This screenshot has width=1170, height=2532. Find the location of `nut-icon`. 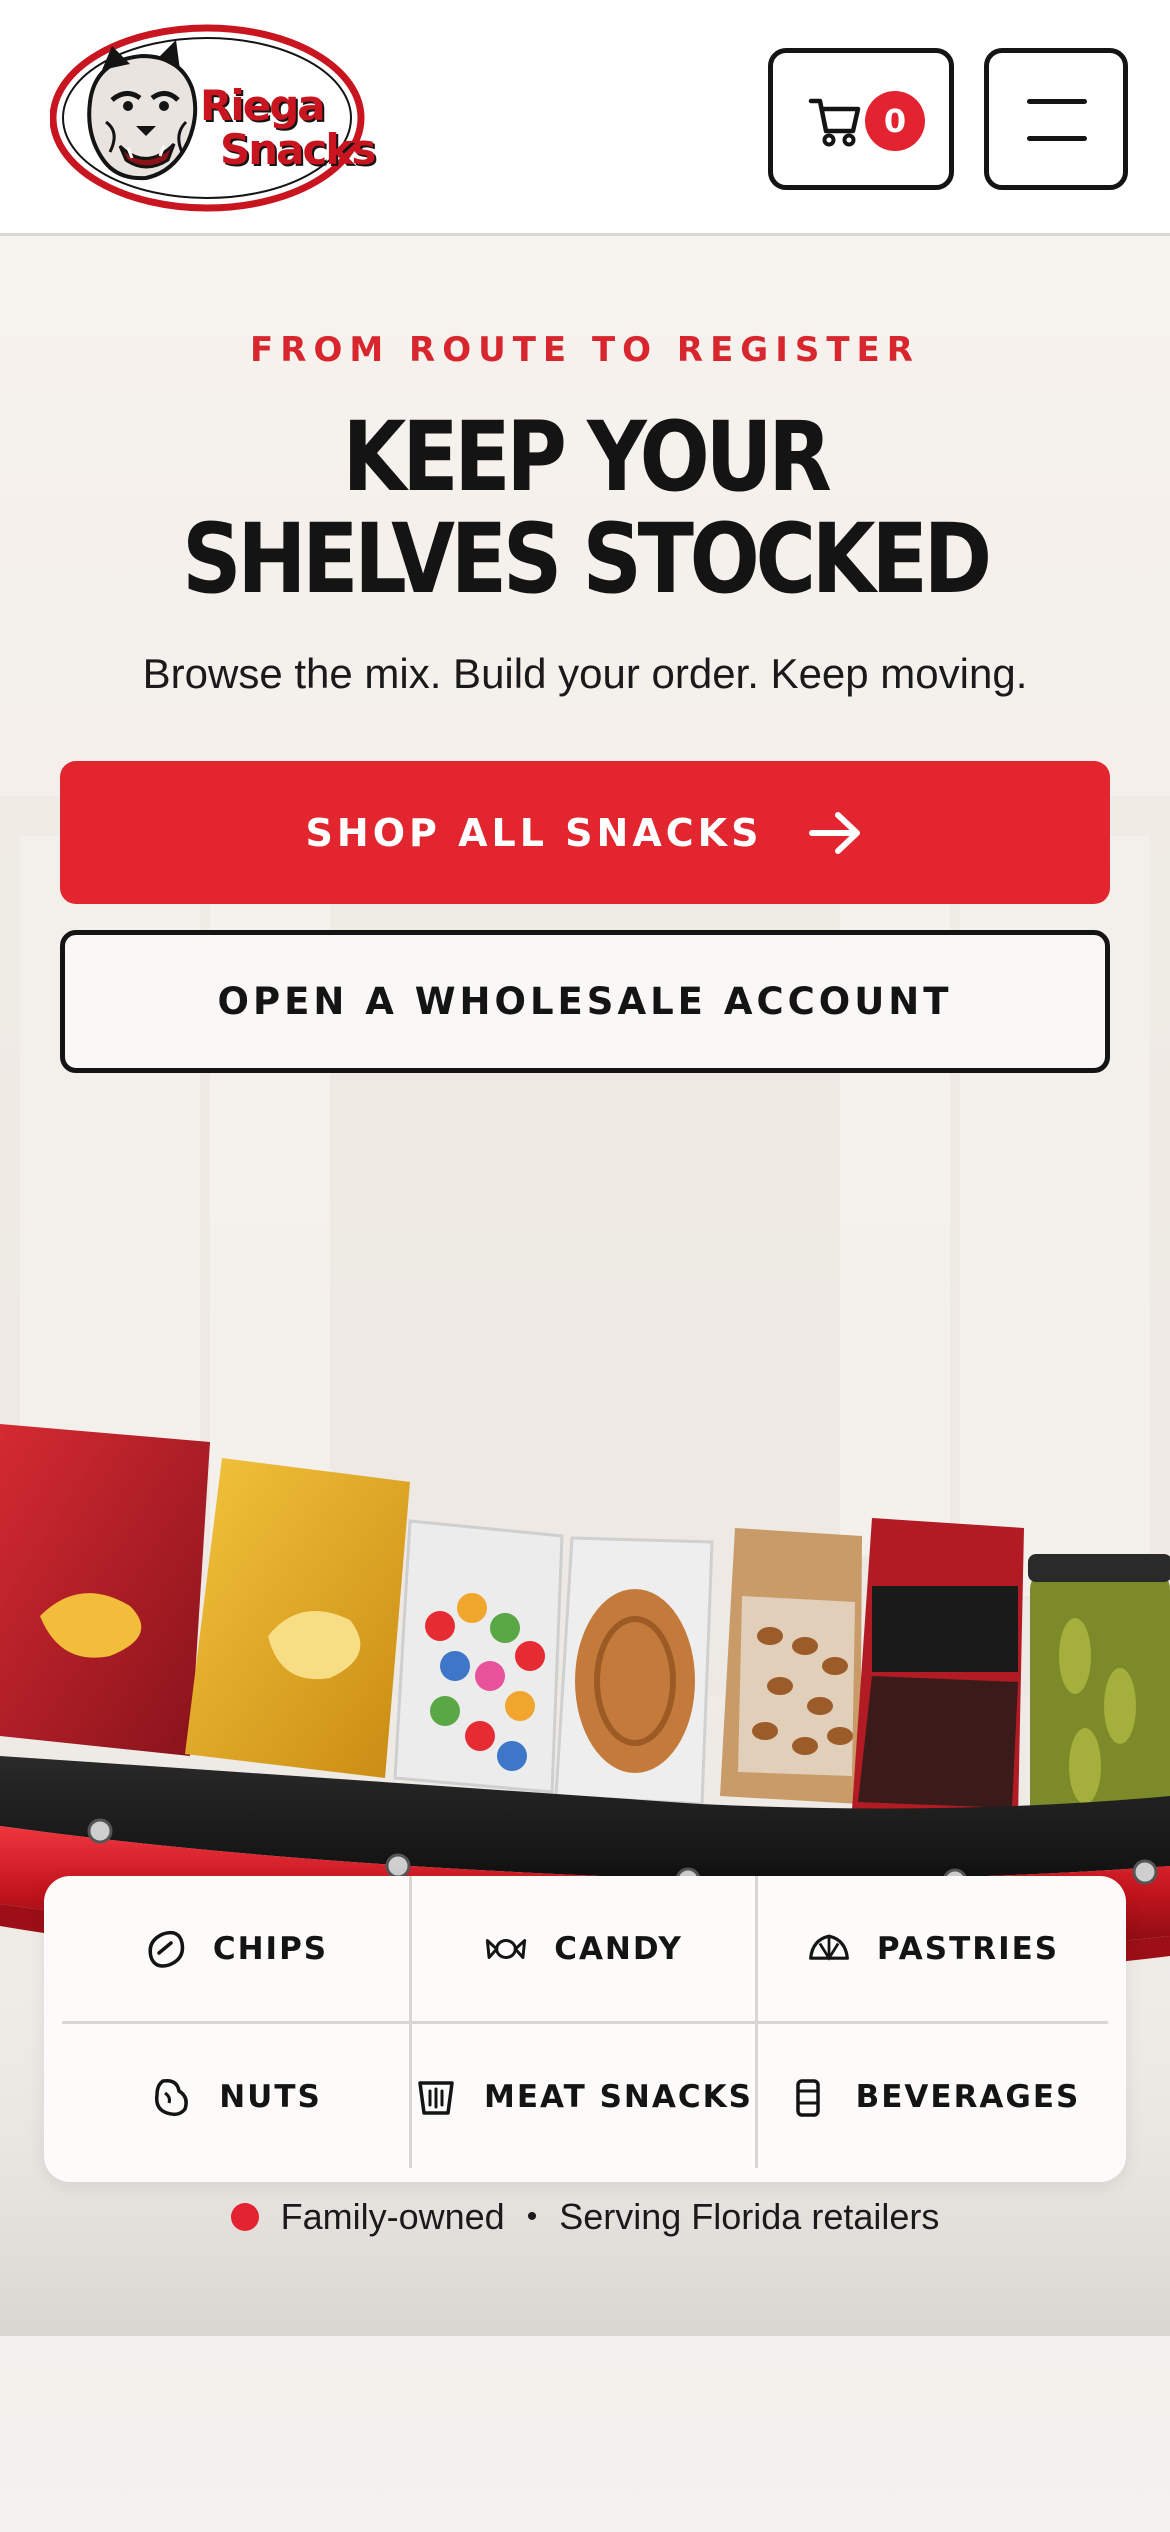

nut-icon is located at coordinates (172, 2097).